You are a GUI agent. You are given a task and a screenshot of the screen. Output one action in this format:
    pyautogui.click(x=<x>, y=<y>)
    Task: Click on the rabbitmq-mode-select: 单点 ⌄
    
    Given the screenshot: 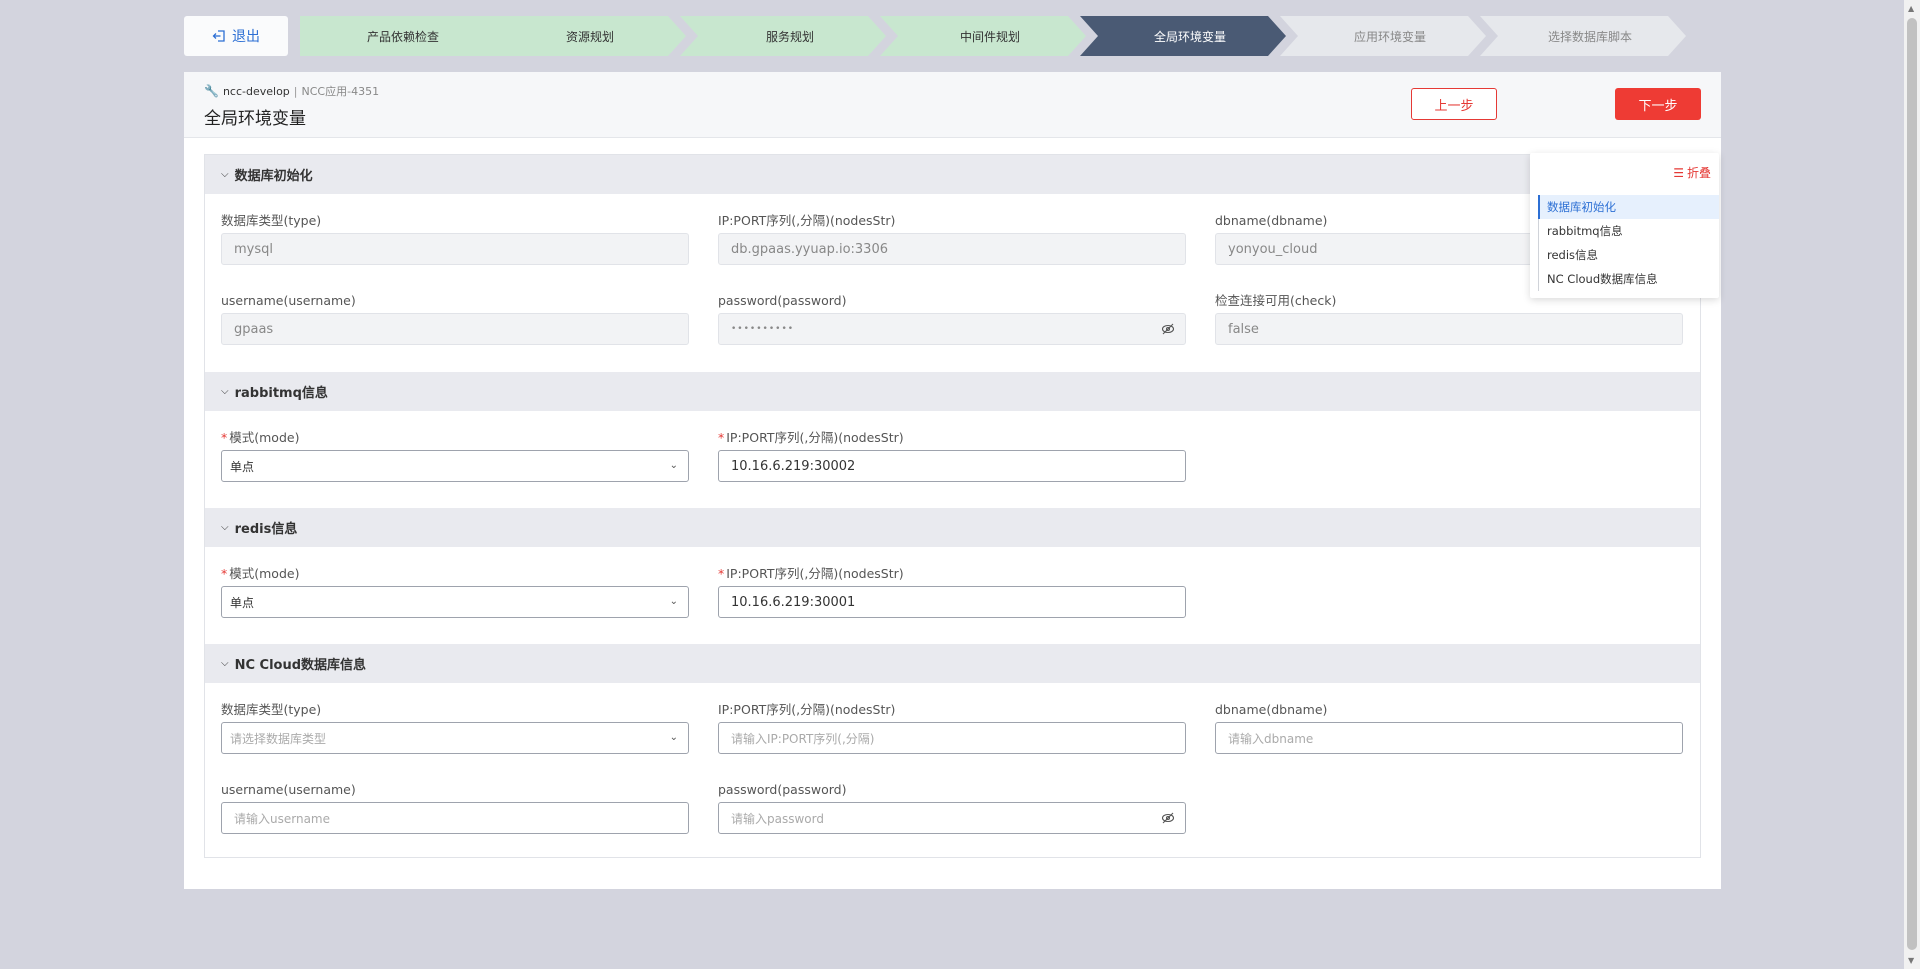 What is the action you would take?
    pyautogui.click(x=455, y=466)
    